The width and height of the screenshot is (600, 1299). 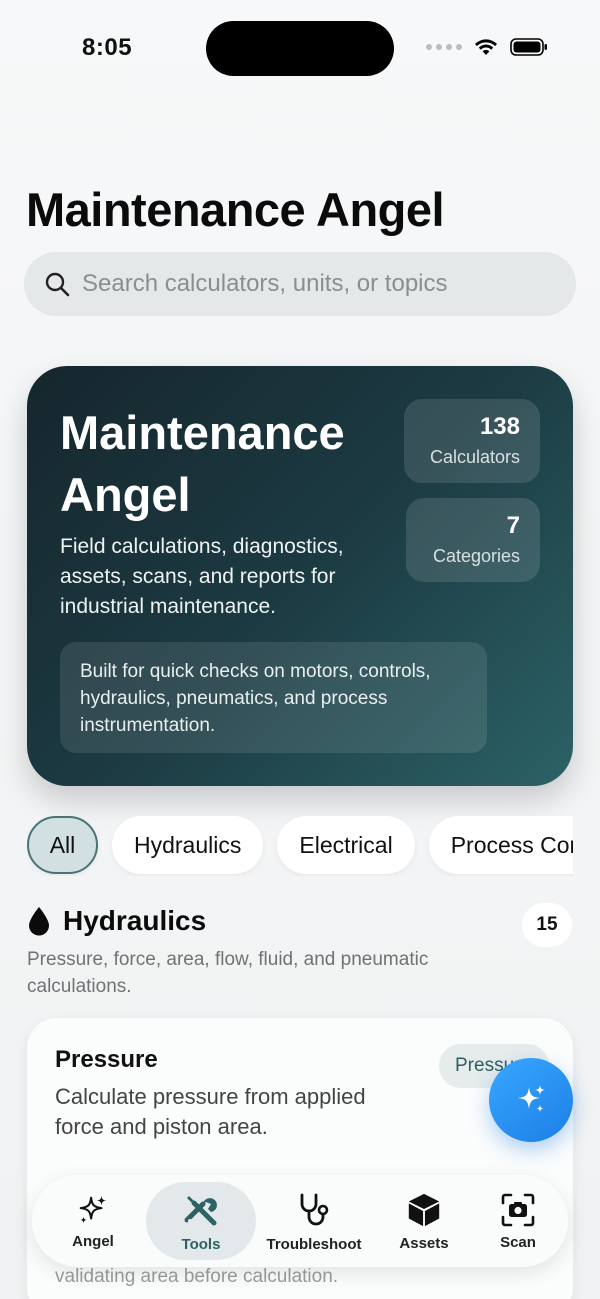 I want to click on tab-troubleshoot: Troubleshoot, so click(x=314, y=1221).